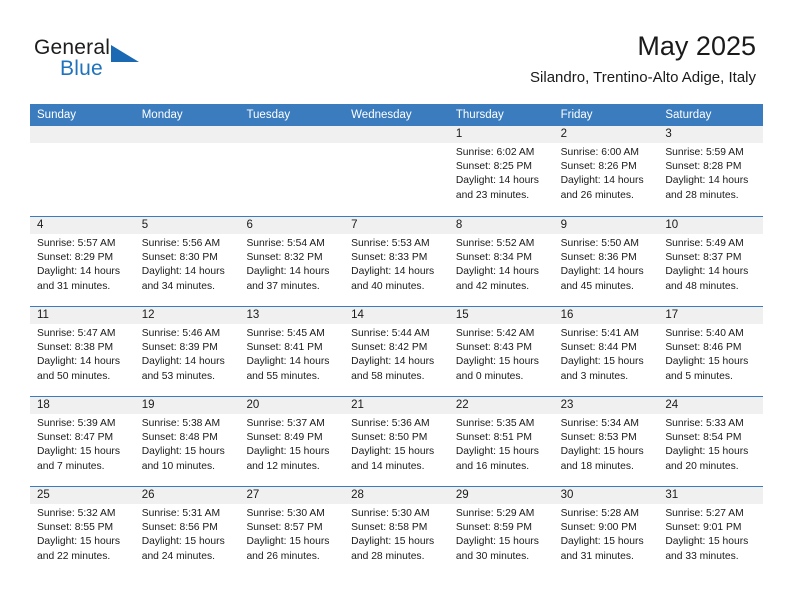 Image resolution: width=792 pixels, height=612 pixels. Describe the element at coordinates (43, 315) in the screenshot. I see `day-number: 11` at that location.